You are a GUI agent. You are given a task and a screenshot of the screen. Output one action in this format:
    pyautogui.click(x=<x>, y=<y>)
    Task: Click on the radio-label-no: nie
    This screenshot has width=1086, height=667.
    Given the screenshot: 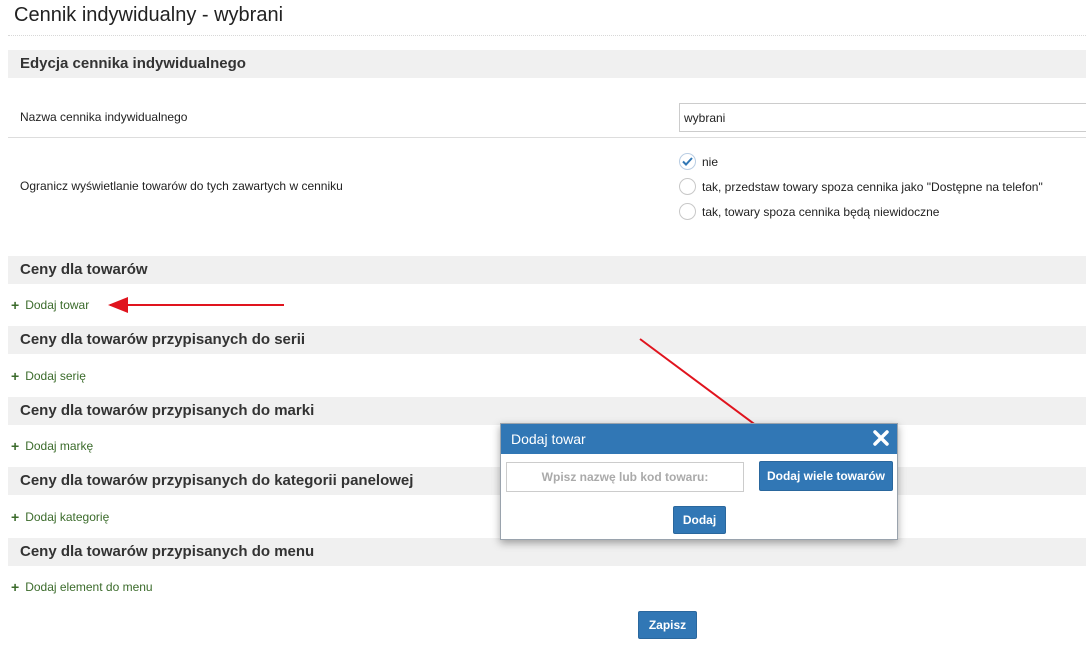 What is the action you would take?
    pyautogui.click(x=710, y=161)
    